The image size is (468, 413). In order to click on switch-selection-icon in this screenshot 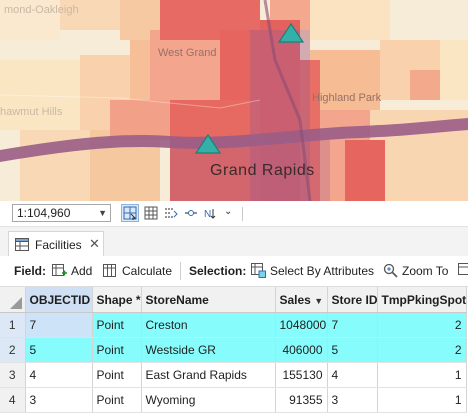, I will do `click(463, 270)`.